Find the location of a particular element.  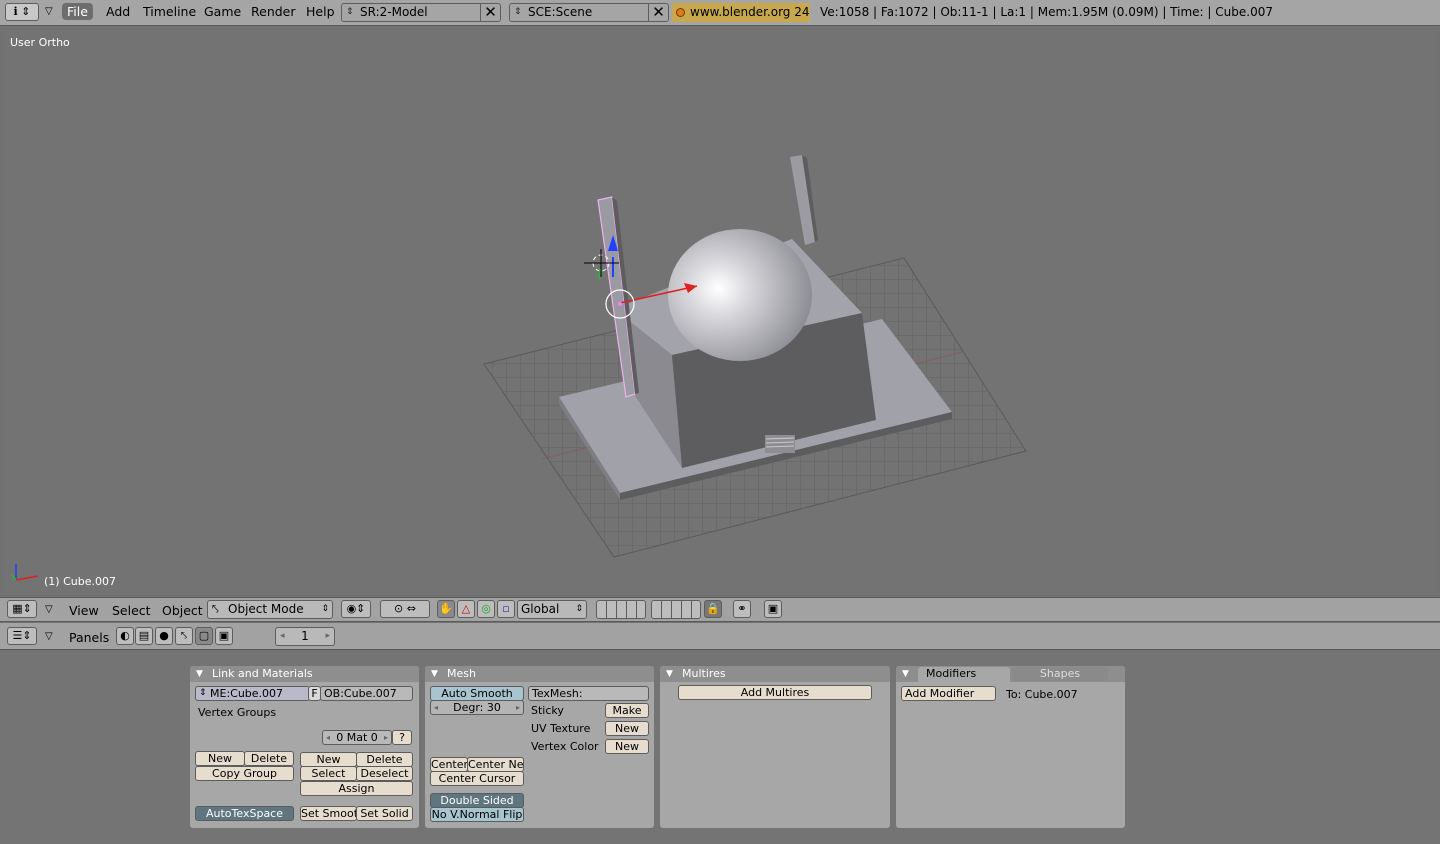

screen-delete-icon: ✕ is located at coordinates (490, 12).